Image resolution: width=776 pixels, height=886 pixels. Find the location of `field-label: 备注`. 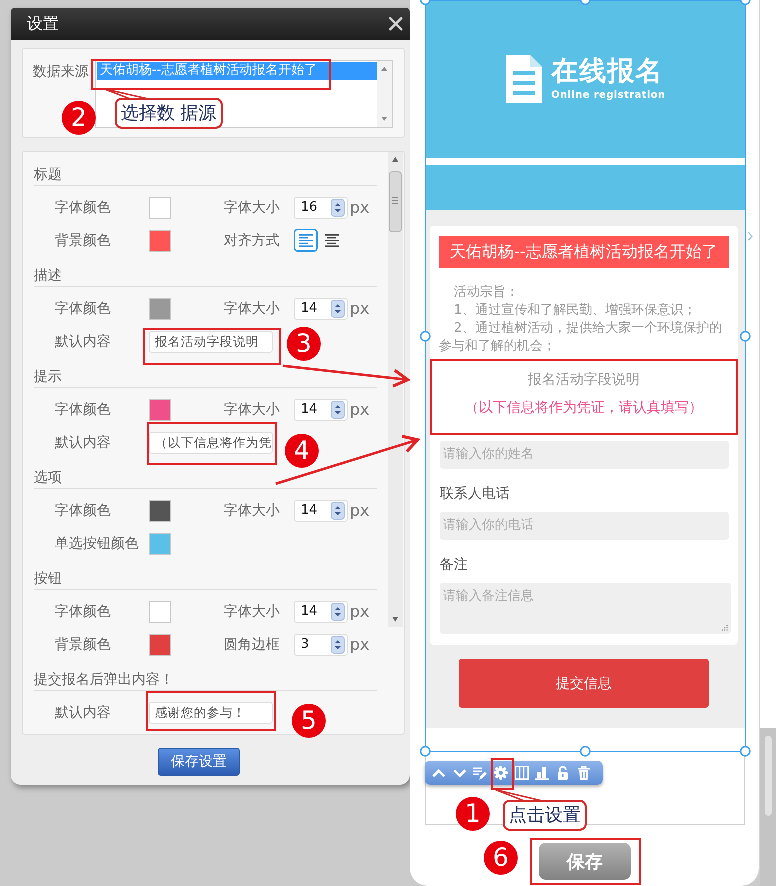

field-label: 备注 is located at coordinates (454, 565).